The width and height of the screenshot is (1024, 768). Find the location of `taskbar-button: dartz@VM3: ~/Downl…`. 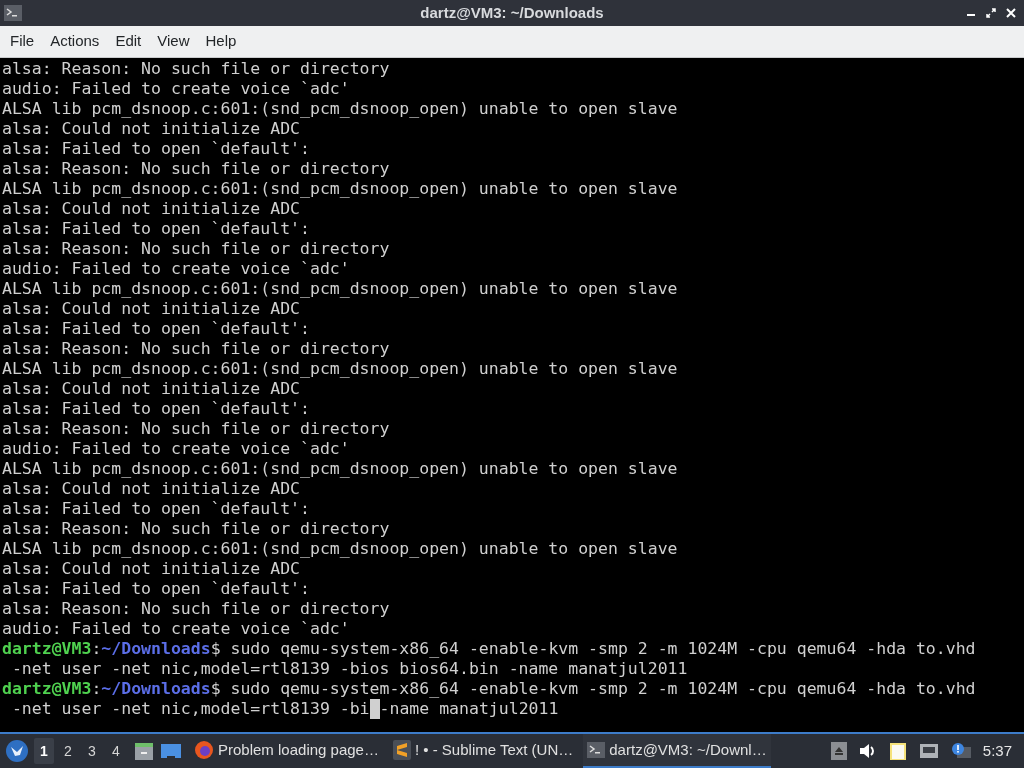

taskbar-button: dartz@VM3: ~/Downl… is located at coordinates (677, 751).